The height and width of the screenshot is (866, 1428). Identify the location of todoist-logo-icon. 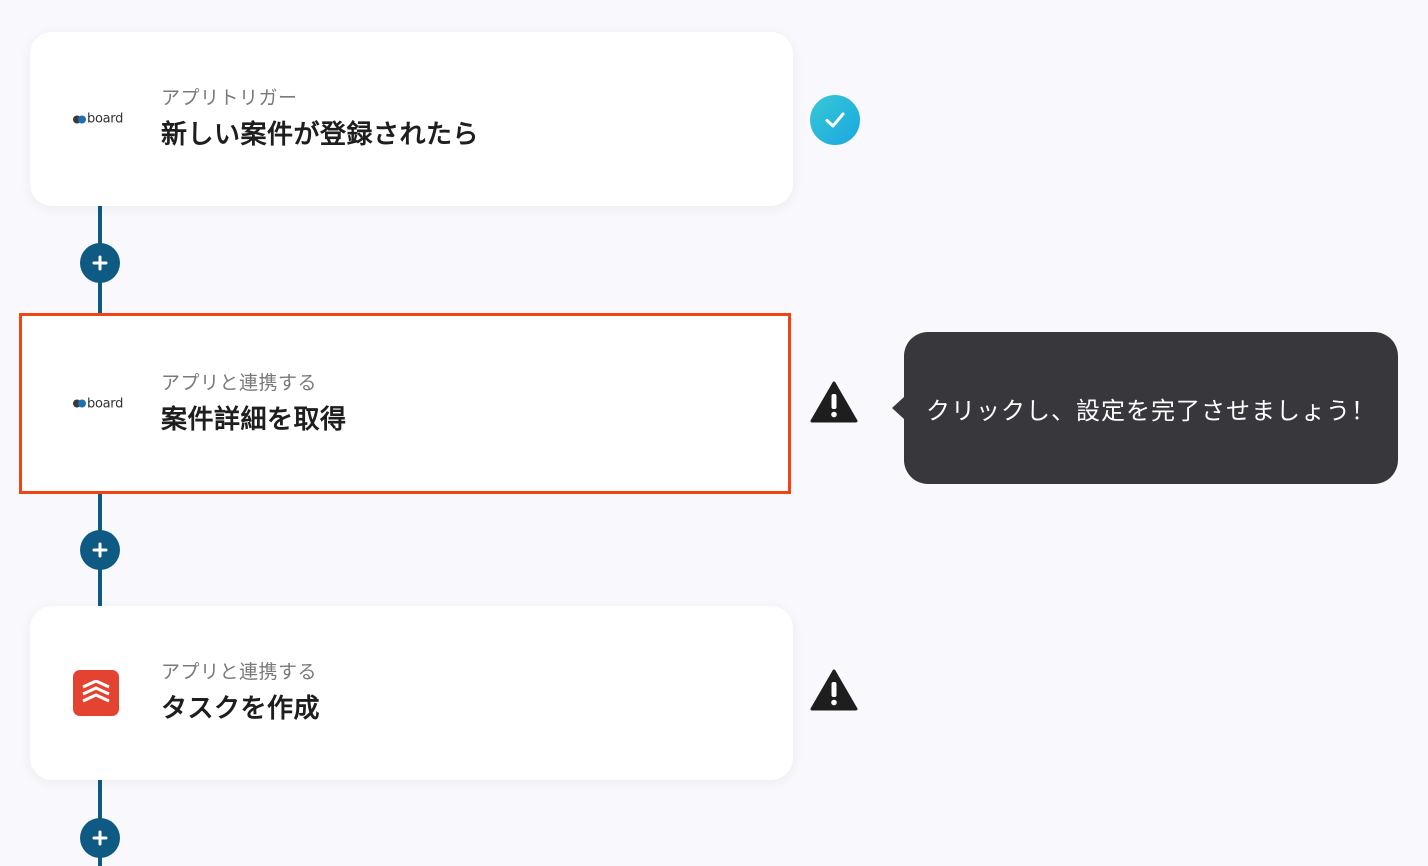
(96, 693).